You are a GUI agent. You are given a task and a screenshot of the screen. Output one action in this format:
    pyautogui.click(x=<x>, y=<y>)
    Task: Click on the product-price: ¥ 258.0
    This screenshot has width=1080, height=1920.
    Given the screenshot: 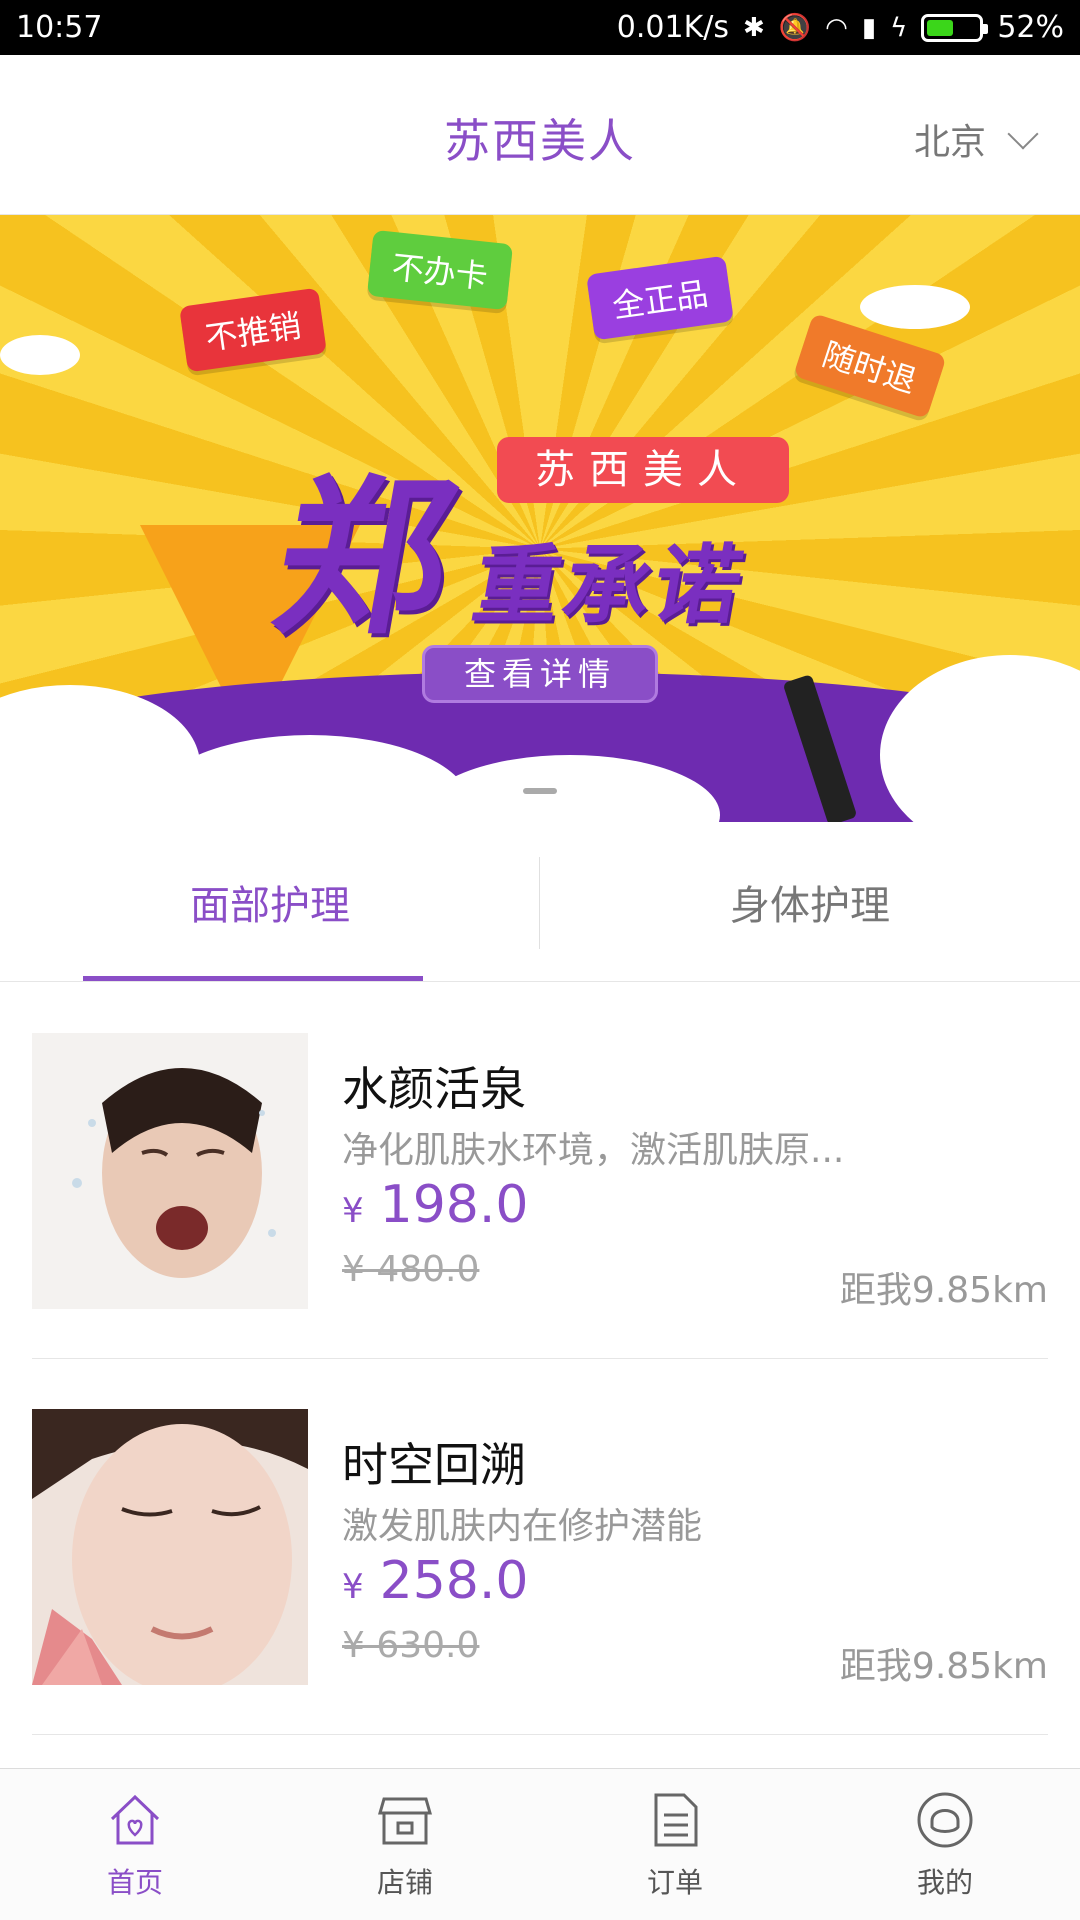 What is the action you would take?
    pyautogui.click(x=435, y=1581)
    